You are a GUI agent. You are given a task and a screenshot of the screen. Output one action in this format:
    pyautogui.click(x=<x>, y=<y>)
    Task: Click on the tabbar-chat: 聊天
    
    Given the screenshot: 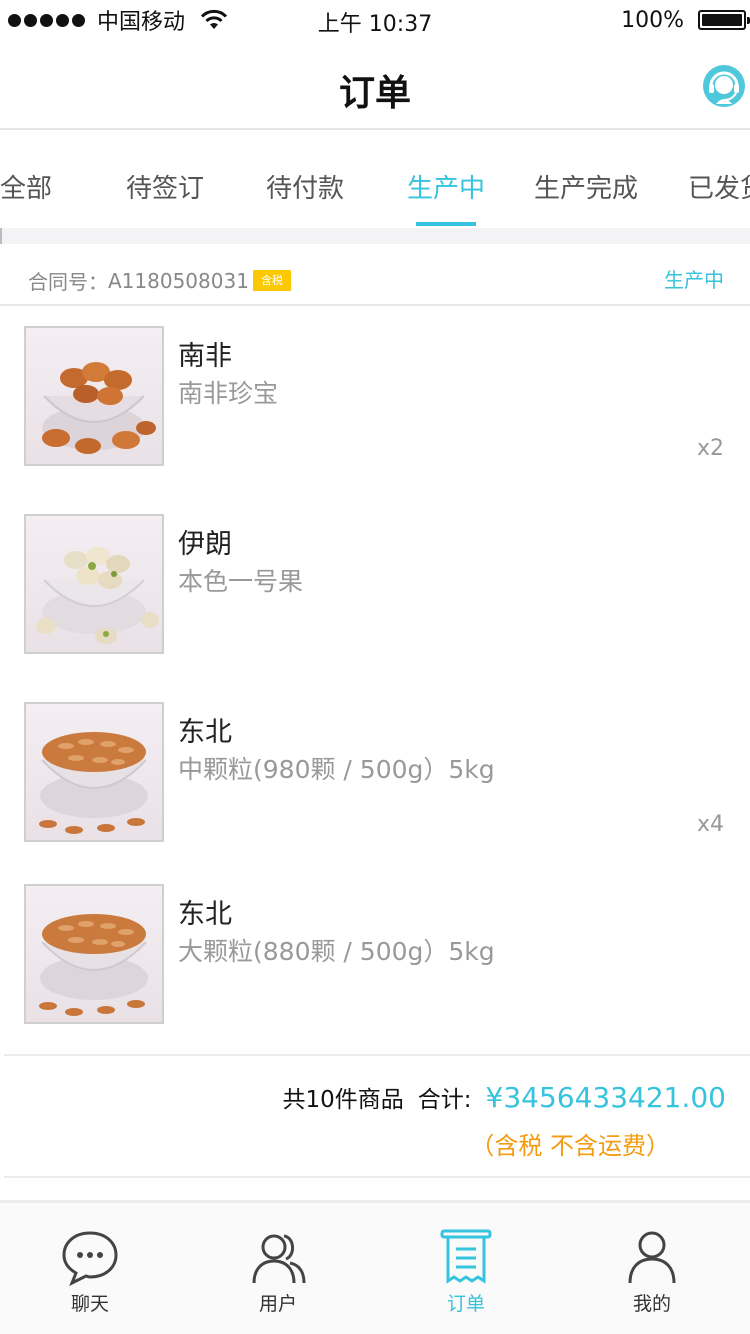 What is the action you would take?
    pyautogui.click(x=90, y=1271)
    